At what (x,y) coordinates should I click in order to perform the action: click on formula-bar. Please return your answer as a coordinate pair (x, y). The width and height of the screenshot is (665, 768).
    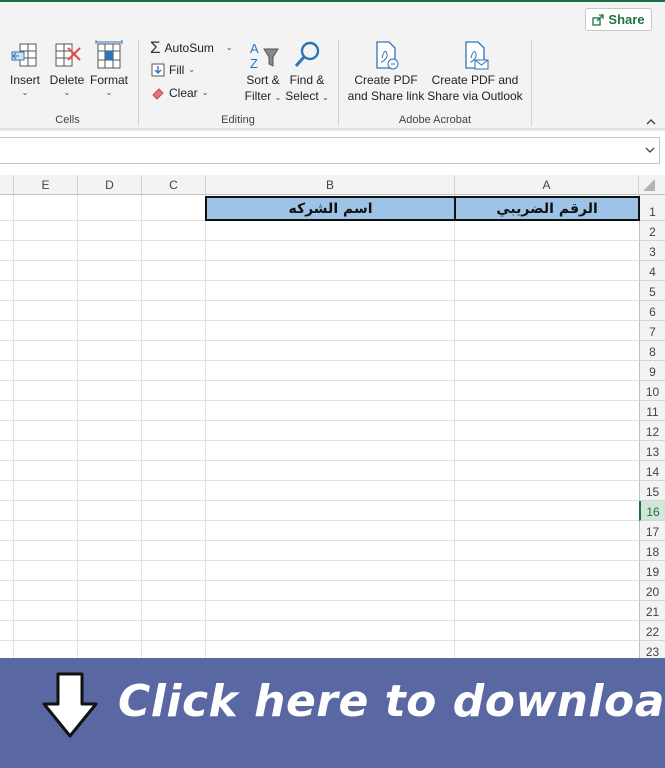
    Looking at the image, I should click on (330, 150).